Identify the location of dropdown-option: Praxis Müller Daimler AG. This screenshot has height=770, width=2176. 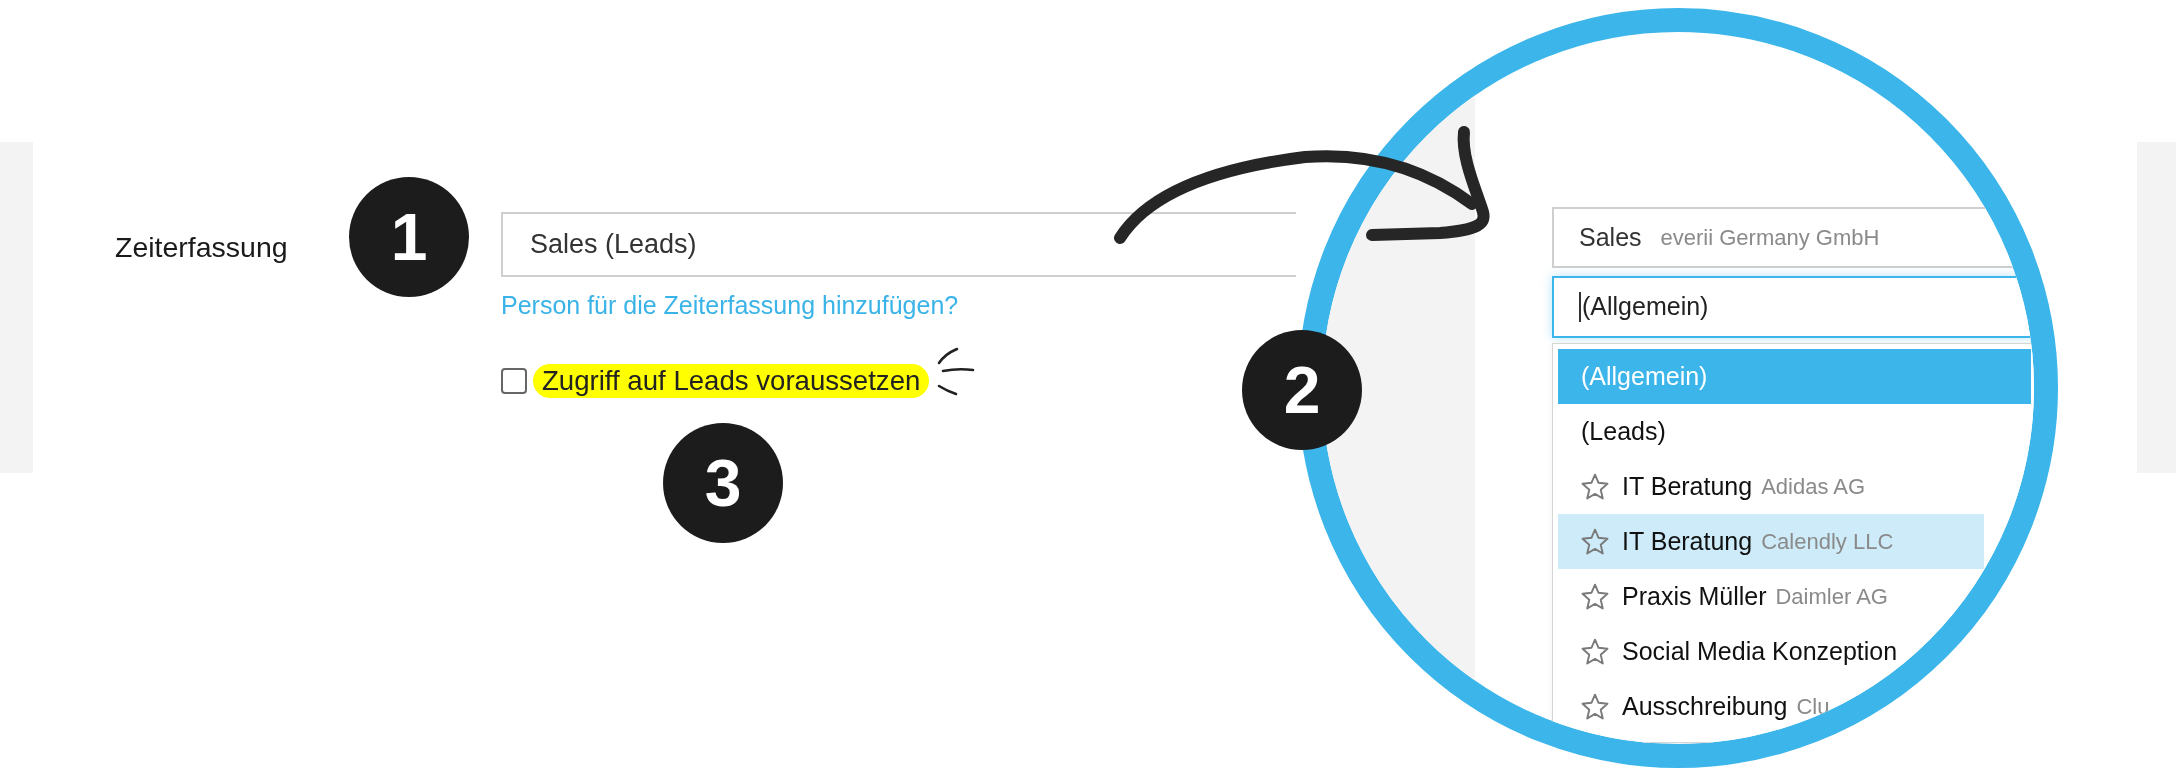
(1751, 596).